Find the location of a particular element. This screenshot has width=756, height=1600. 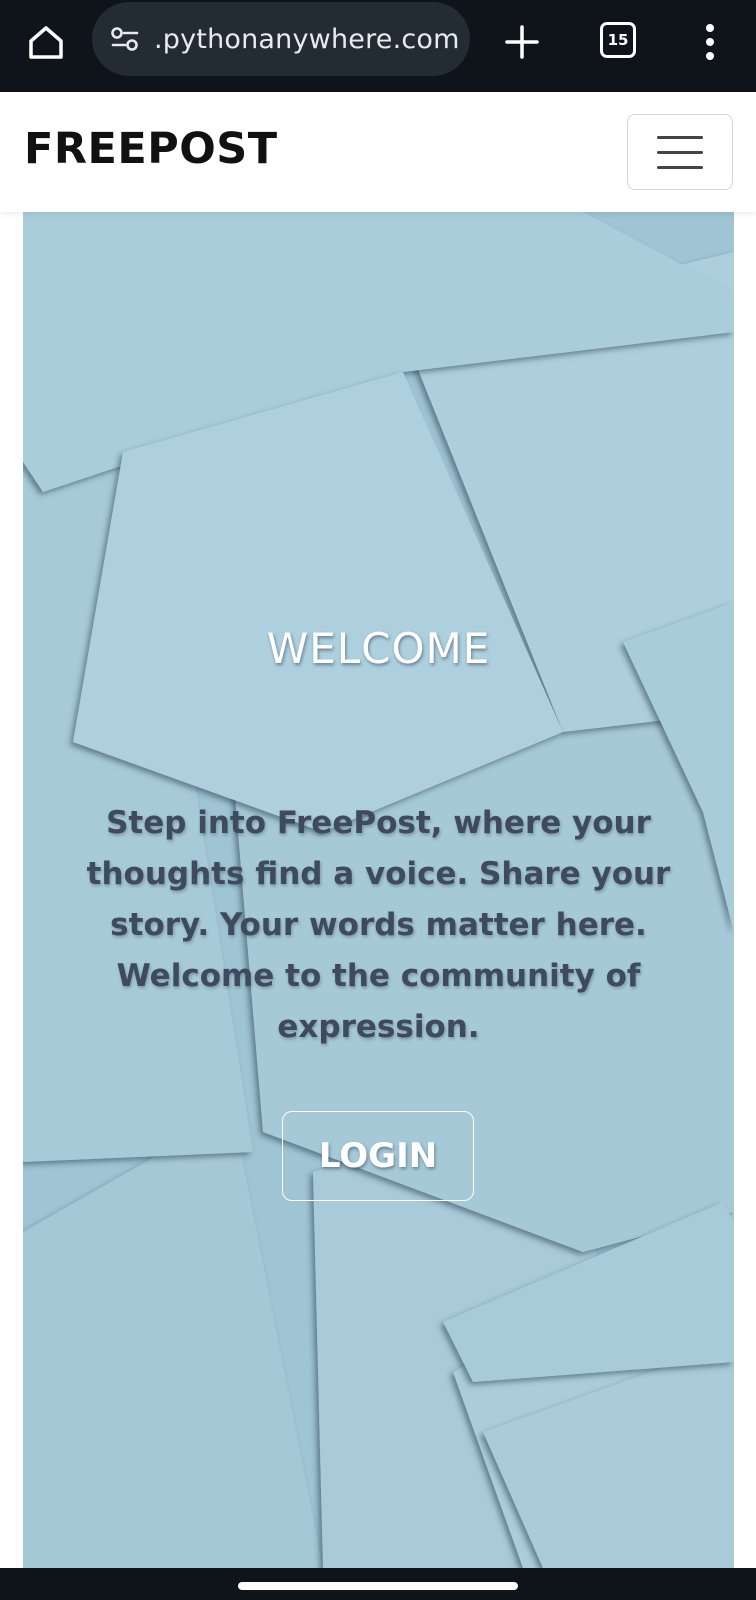

brand-logo-text: FREEPOST is located at coordinates (151, 149).